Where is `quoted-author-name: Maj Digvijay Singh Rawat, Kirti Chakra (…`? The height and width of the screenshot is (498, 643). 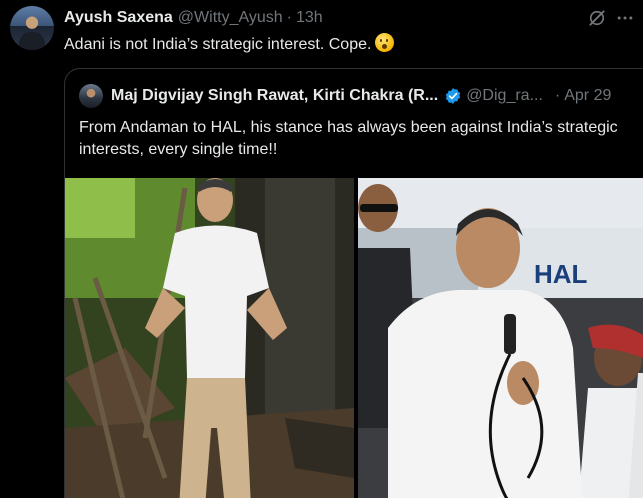
quoted-author-name: Maj Digvijay Singh Rawat, Kirti Chakra (… is located at coordinates (274, 96).